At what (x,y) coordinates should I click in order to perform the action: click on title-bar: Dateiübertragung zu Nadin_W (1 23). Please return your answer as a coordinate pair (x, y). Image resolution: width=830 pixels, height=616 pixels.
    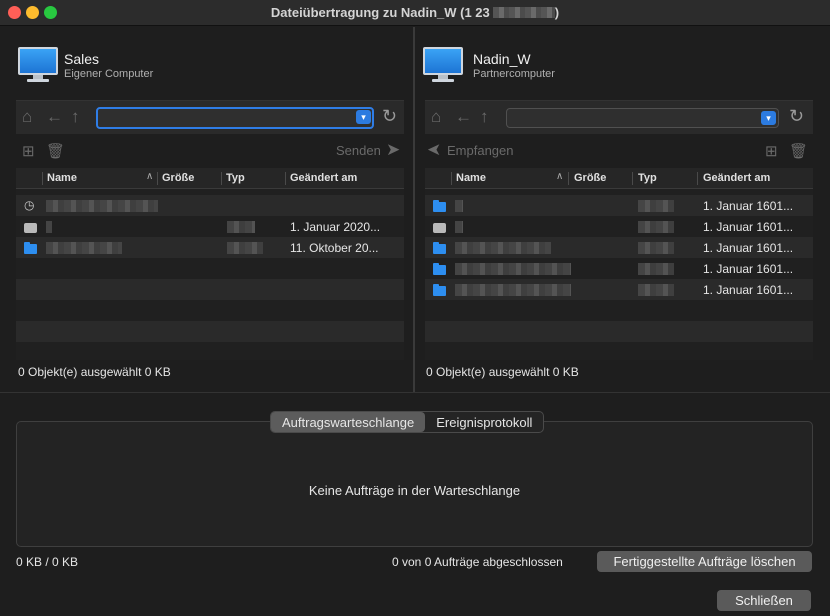
    Looking at the image, I should click on (415, 13).